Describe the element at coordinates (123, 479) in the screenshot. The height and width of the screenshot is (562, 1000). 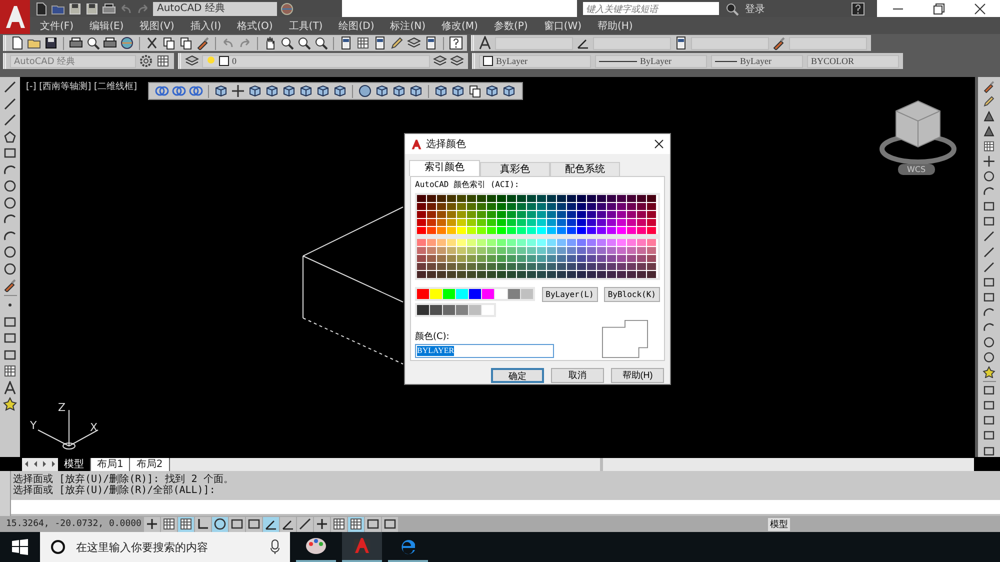
I see `command-line-text: 选择面或 [放弃(U)/删除(R)]: 找到 2 个面。` at that location.